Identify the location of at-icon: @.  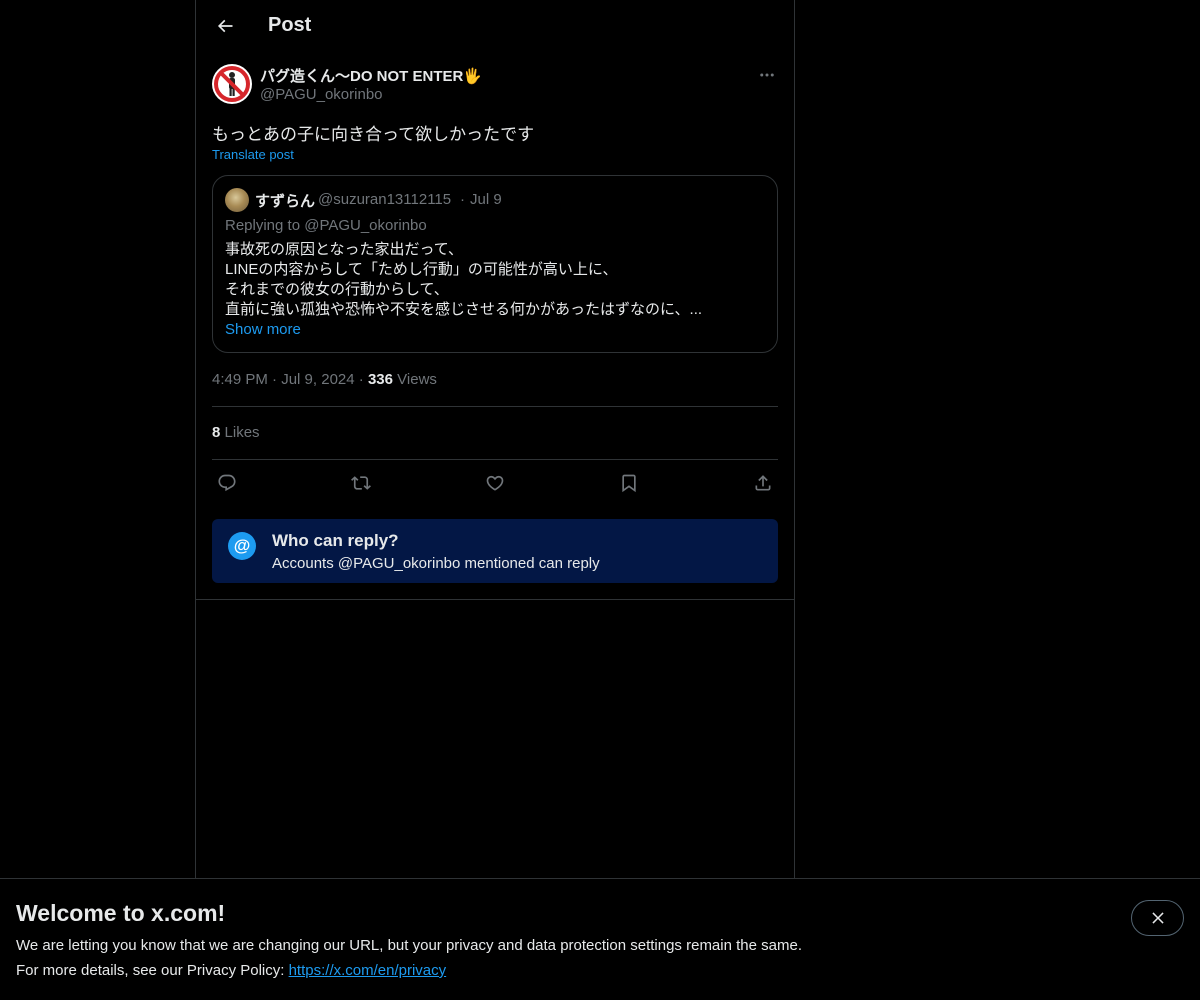
(242, 546).